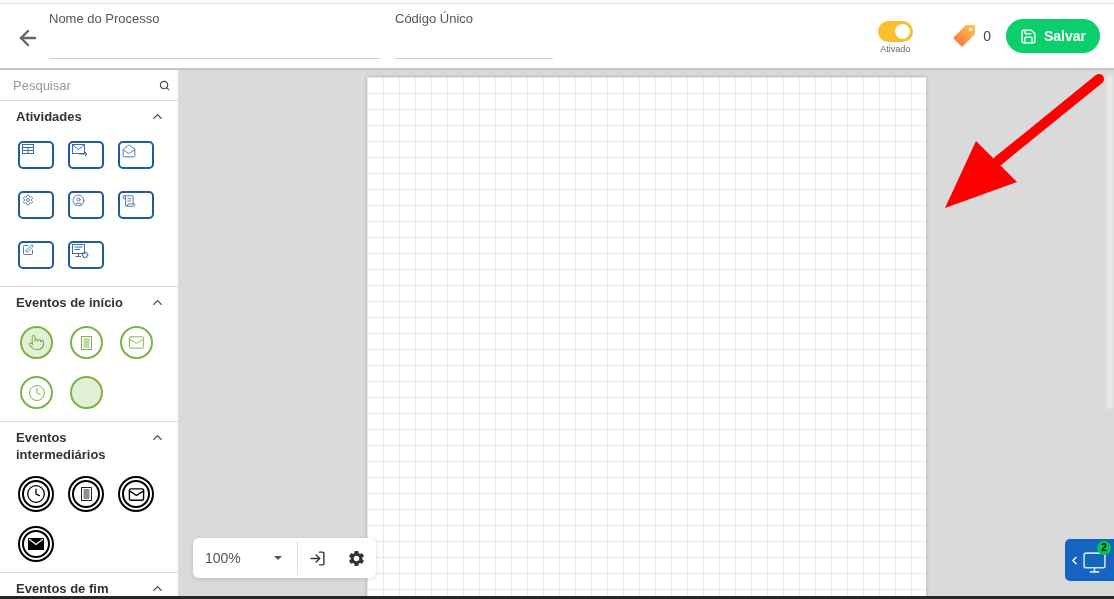  What do you see at coordinates (63, 588) in the screenshot?
I see `section-title: Eventos de fim` at bounding box center [63, 588].